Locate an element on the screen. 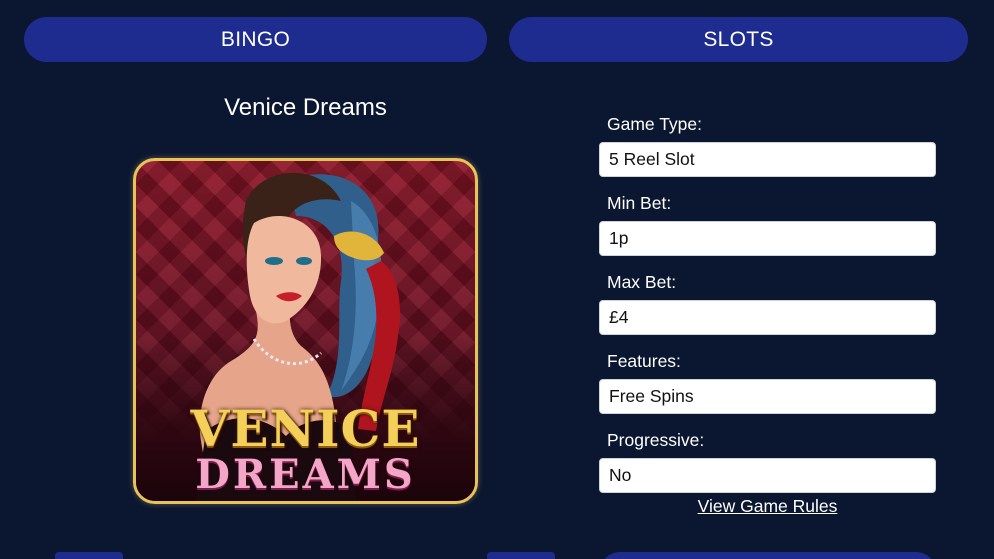 Image resolution: width=994 pixels, height=559 pixels. art-logo-dreams: DREAMS is located at coordinates (305, 474).